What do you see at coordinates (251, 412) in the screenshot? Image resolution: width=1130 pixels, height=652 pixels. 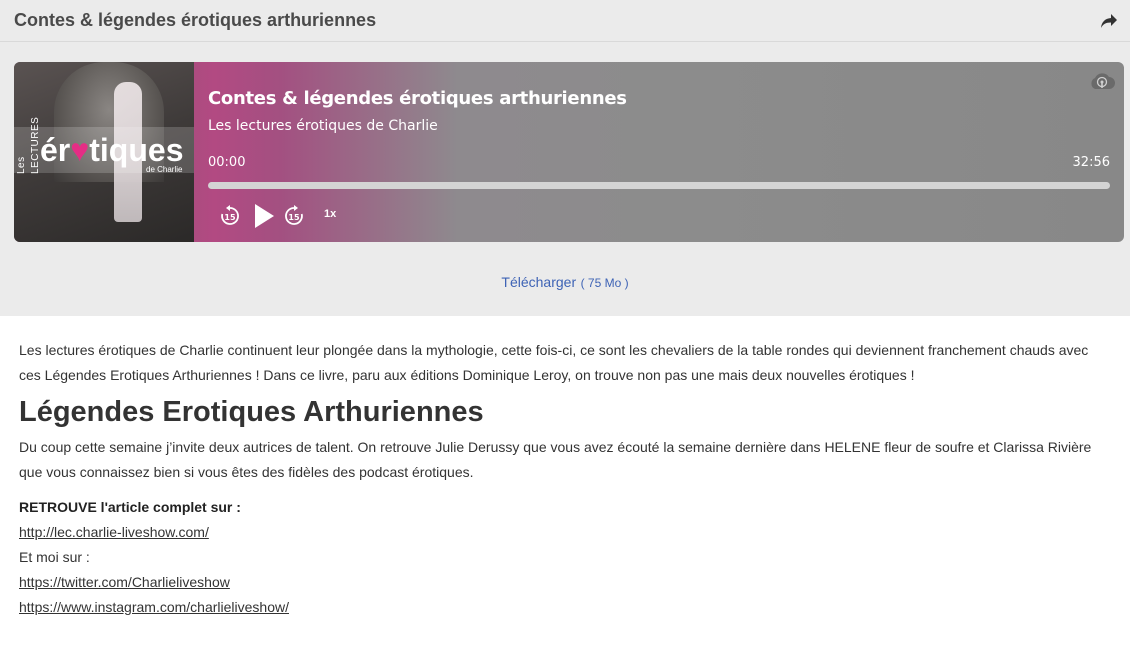 I see `article-heading: Légendes Erotiques Arthuriennes` at bounding box center [251, 412].